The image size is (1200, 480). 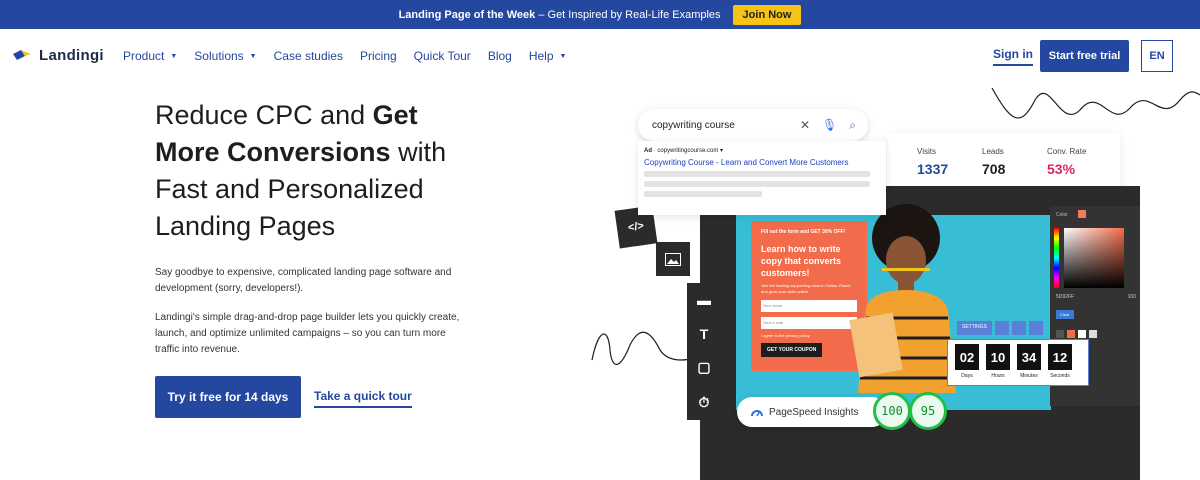 What do you see at coordinates (809, 306) in the screenshot?
I see `name-field: Your name` at bounding box center [809, 306].